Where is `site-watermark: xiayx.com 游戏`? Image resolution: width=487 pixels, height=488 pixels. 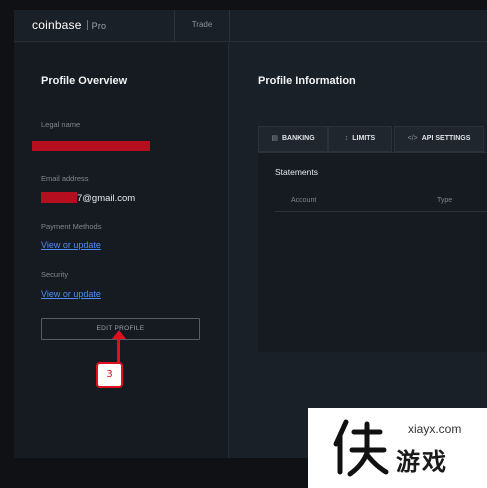
site-watermark: xiayx.com 游戏 is located at coordinates (397, 448).